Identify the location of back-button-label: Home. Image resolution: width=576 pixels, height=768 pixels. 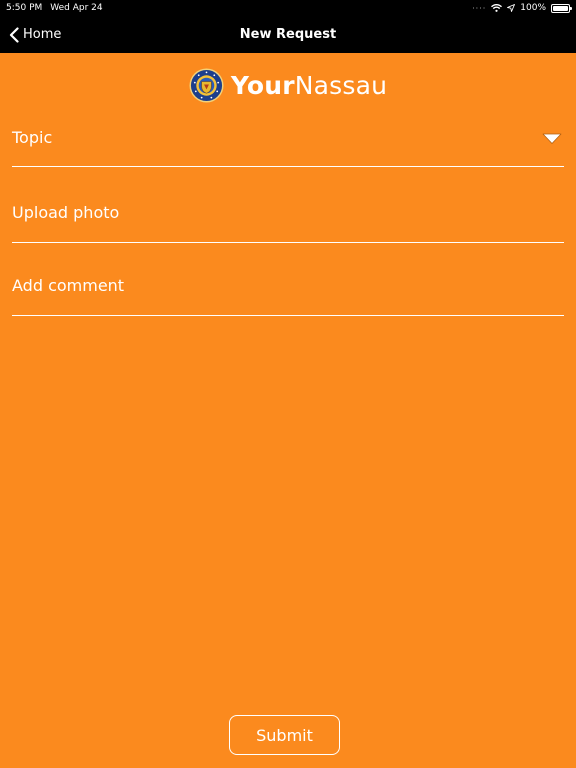
(42, 34).